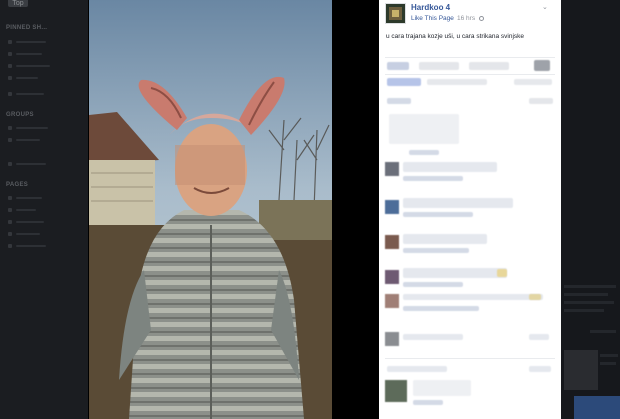  I want to click on comment-order, so click(541, 101).